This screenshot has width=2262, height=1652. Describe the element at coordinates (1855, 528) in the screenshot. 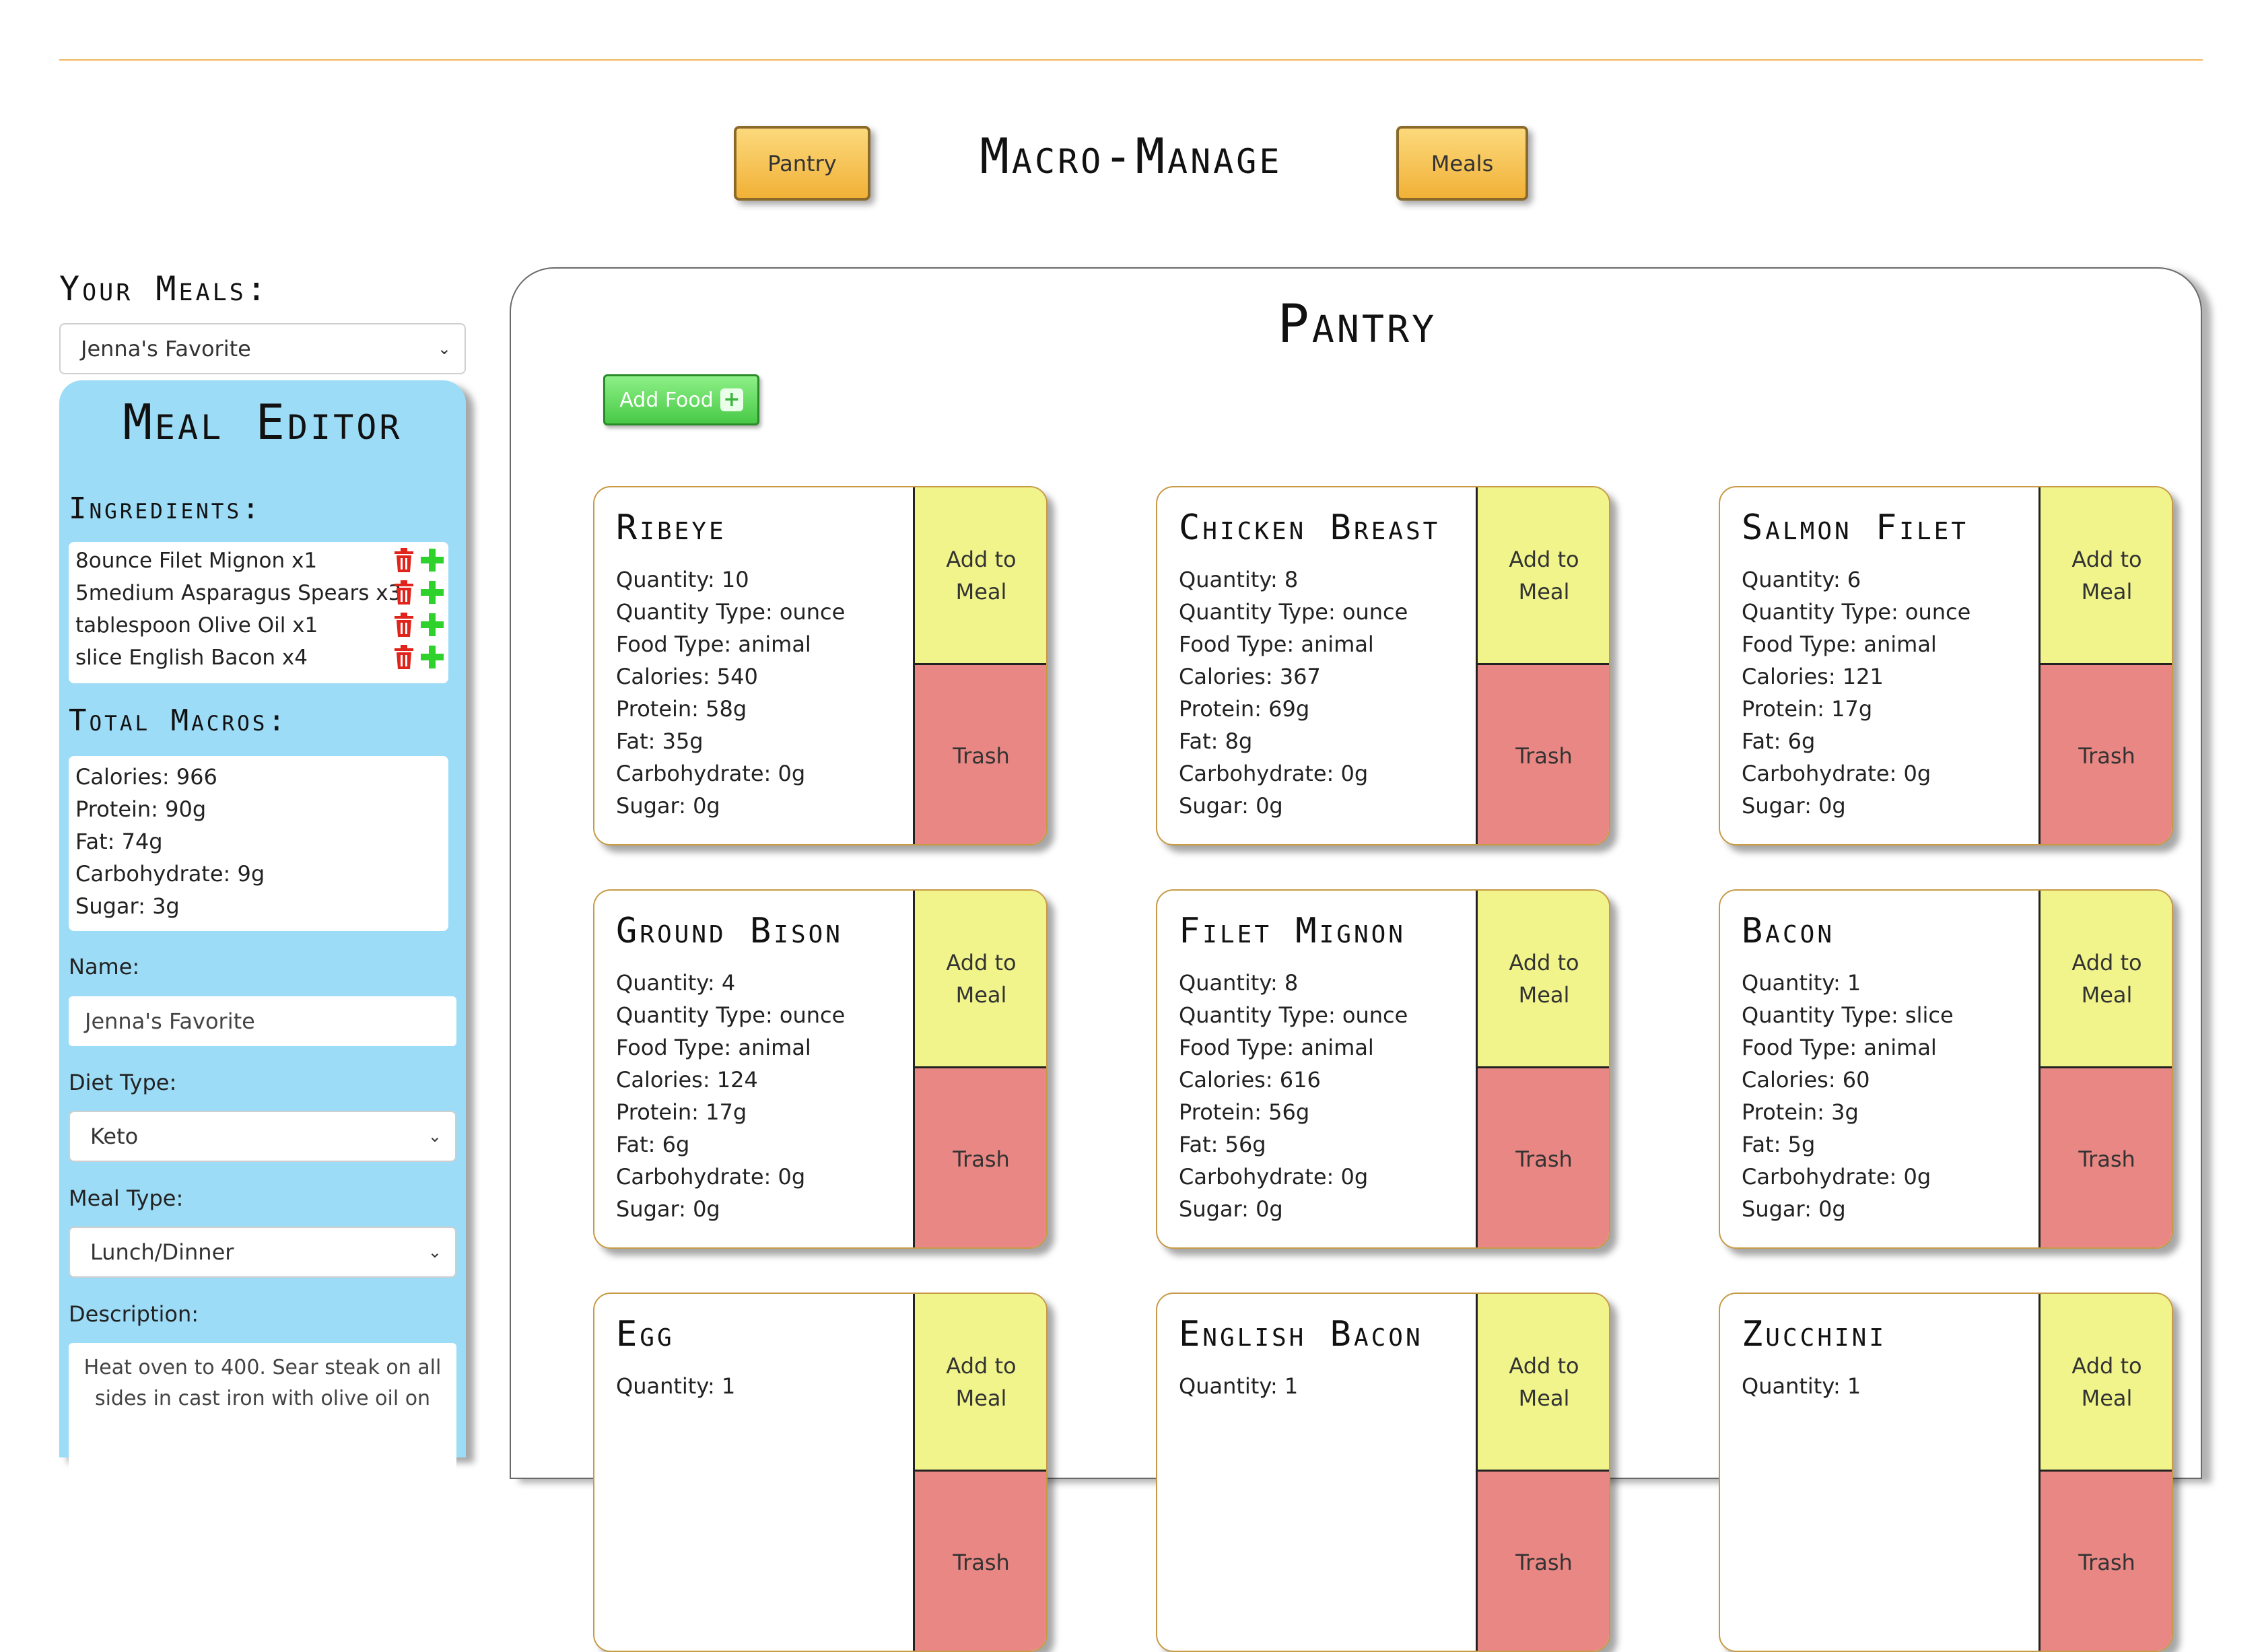

I see `food-name: Salmon Filet` at that location.